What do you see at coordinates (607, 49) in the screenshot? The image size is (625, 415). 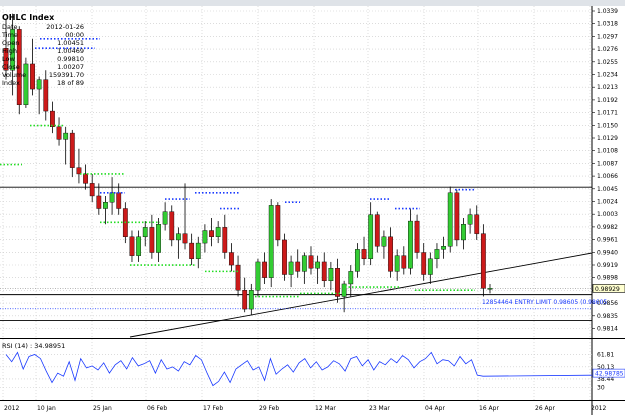 I see `price-tick-label: 1.0276` at bounding box center [607, 49].